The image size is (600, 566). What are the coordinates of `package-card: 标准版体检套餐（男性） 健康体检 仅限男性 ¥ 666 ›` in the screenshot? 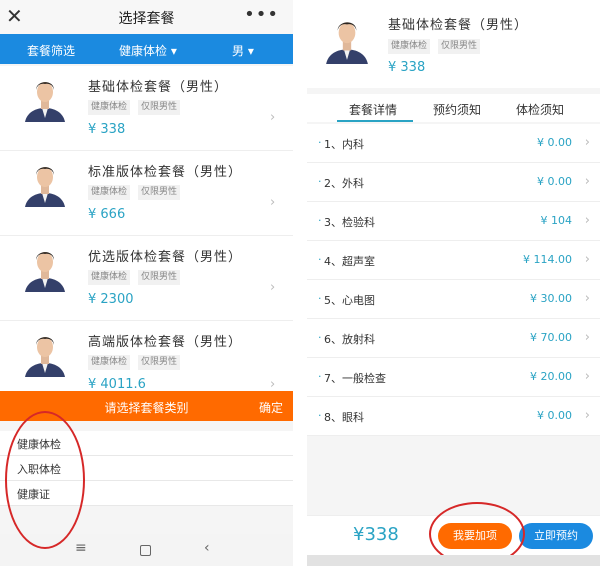 It's located at (146, 193).